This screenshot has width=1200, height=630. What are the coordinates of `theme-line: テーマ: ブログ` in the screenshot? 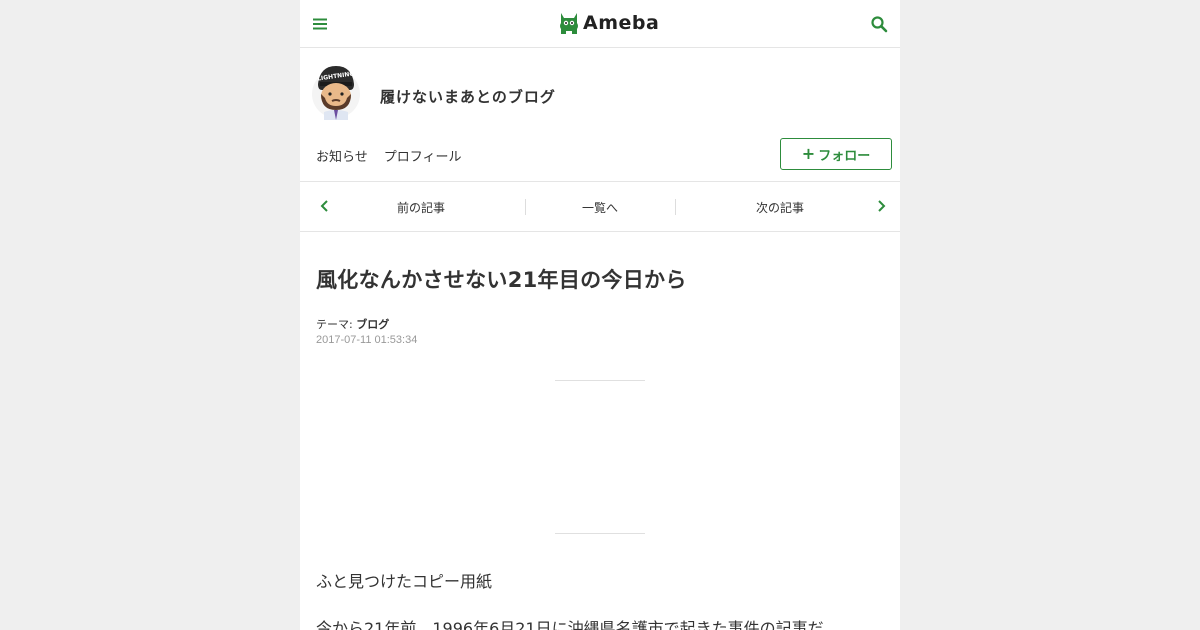 It's located at (352, 324).